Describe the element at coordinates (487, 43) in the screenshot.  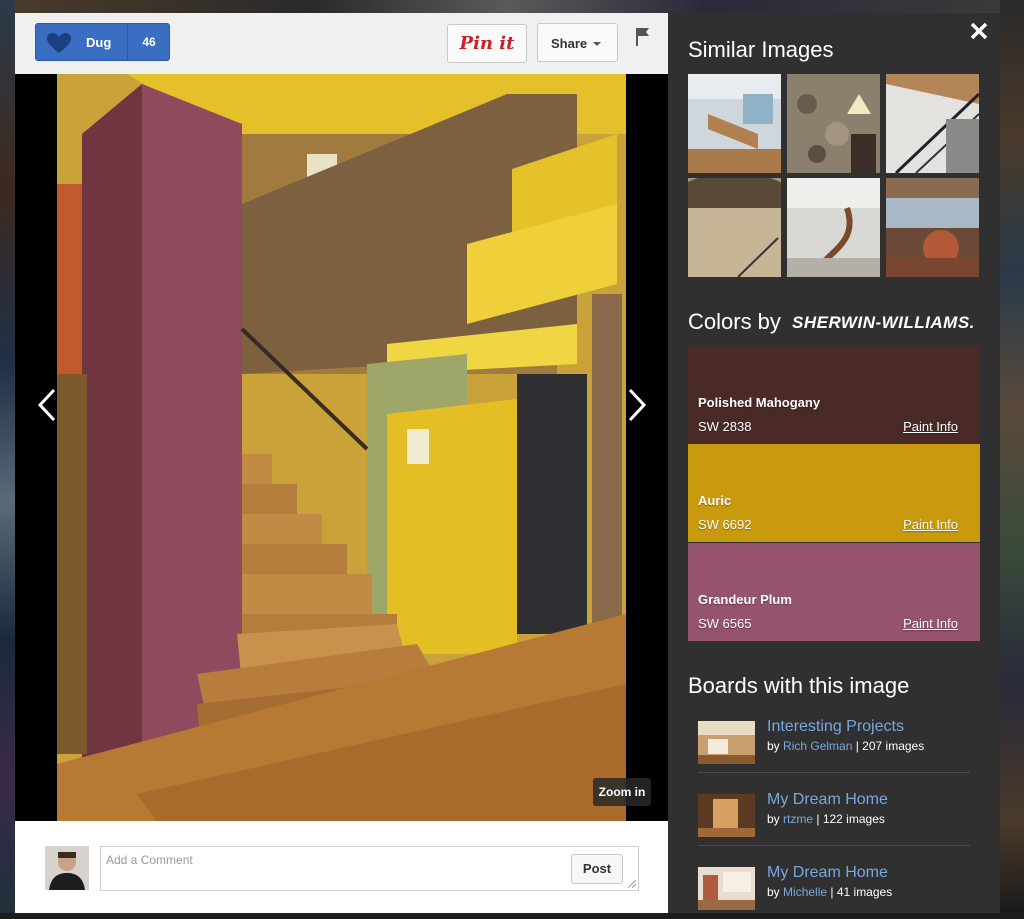
I see `pin-it-button: Pin it` at that location.